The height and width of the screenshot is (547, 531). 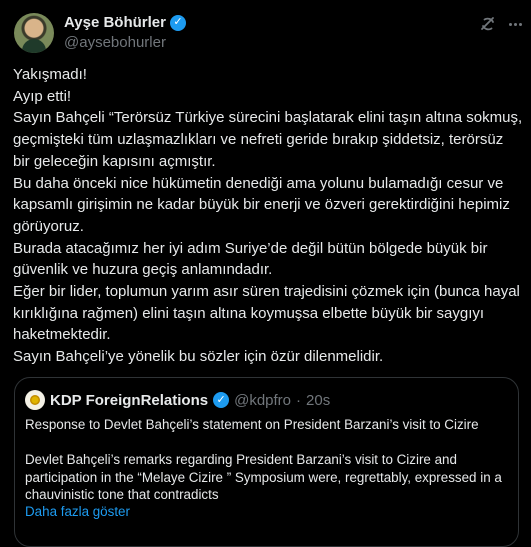 What do you see at coordinates (515, 24) in the screenshot?
I see `more-options-icon` at bounding box center [515, 24].